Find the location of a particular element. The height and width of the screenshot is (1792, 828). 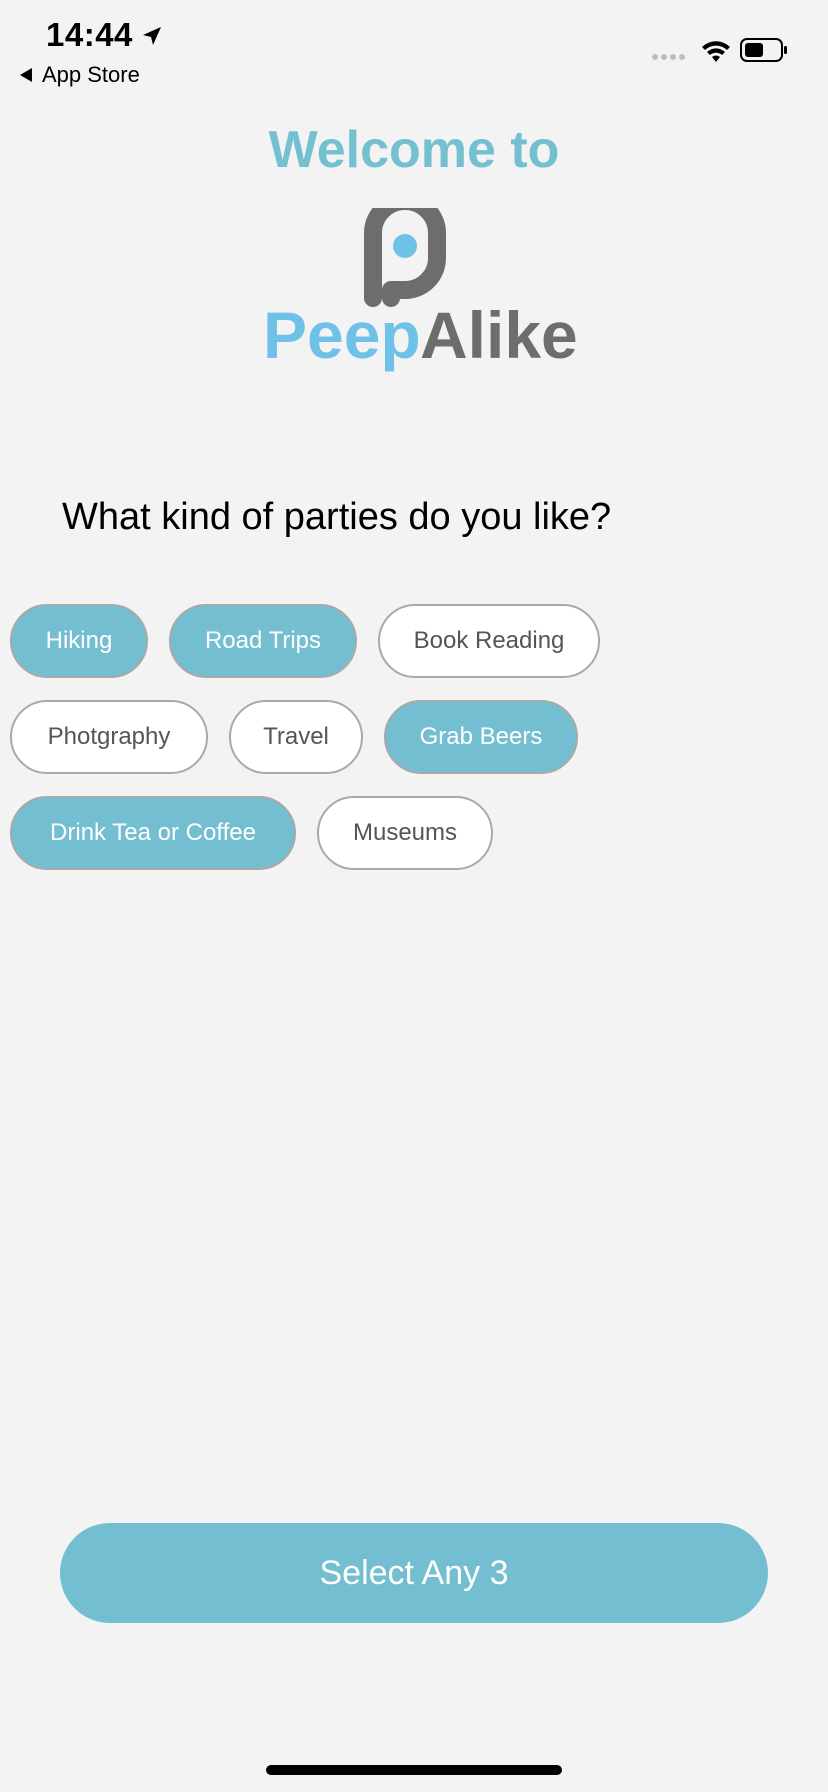

chip-hiking: Hiking is located at coordinates (79, 641).